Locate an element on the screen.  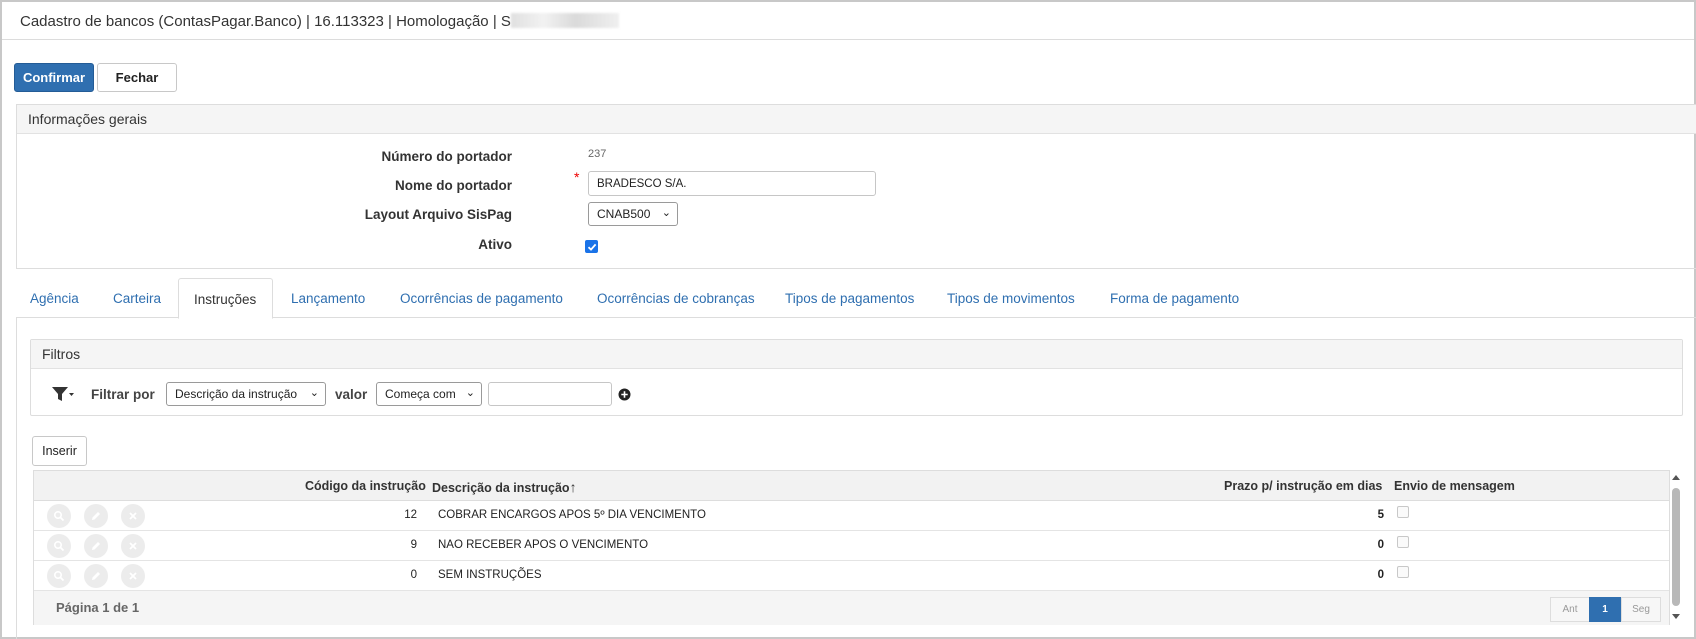
filter-operator-value: Começa com is located at coordinates (420, 394).